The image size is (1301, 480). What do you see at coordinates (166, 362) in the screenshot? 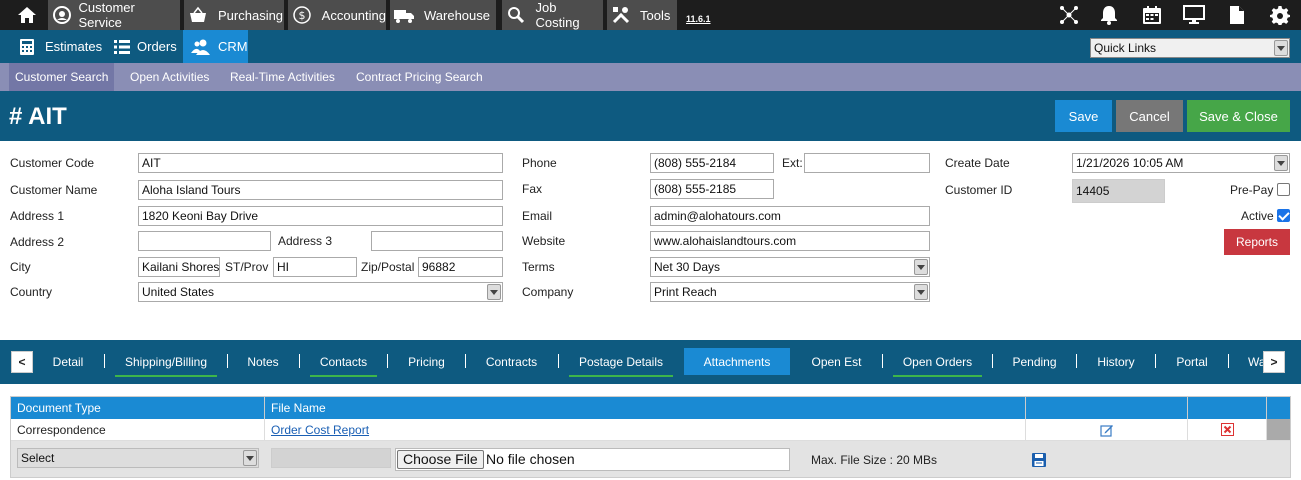
I see `tab-shipping-billing: Shipping/Billing` at bounding box center [166, 362].